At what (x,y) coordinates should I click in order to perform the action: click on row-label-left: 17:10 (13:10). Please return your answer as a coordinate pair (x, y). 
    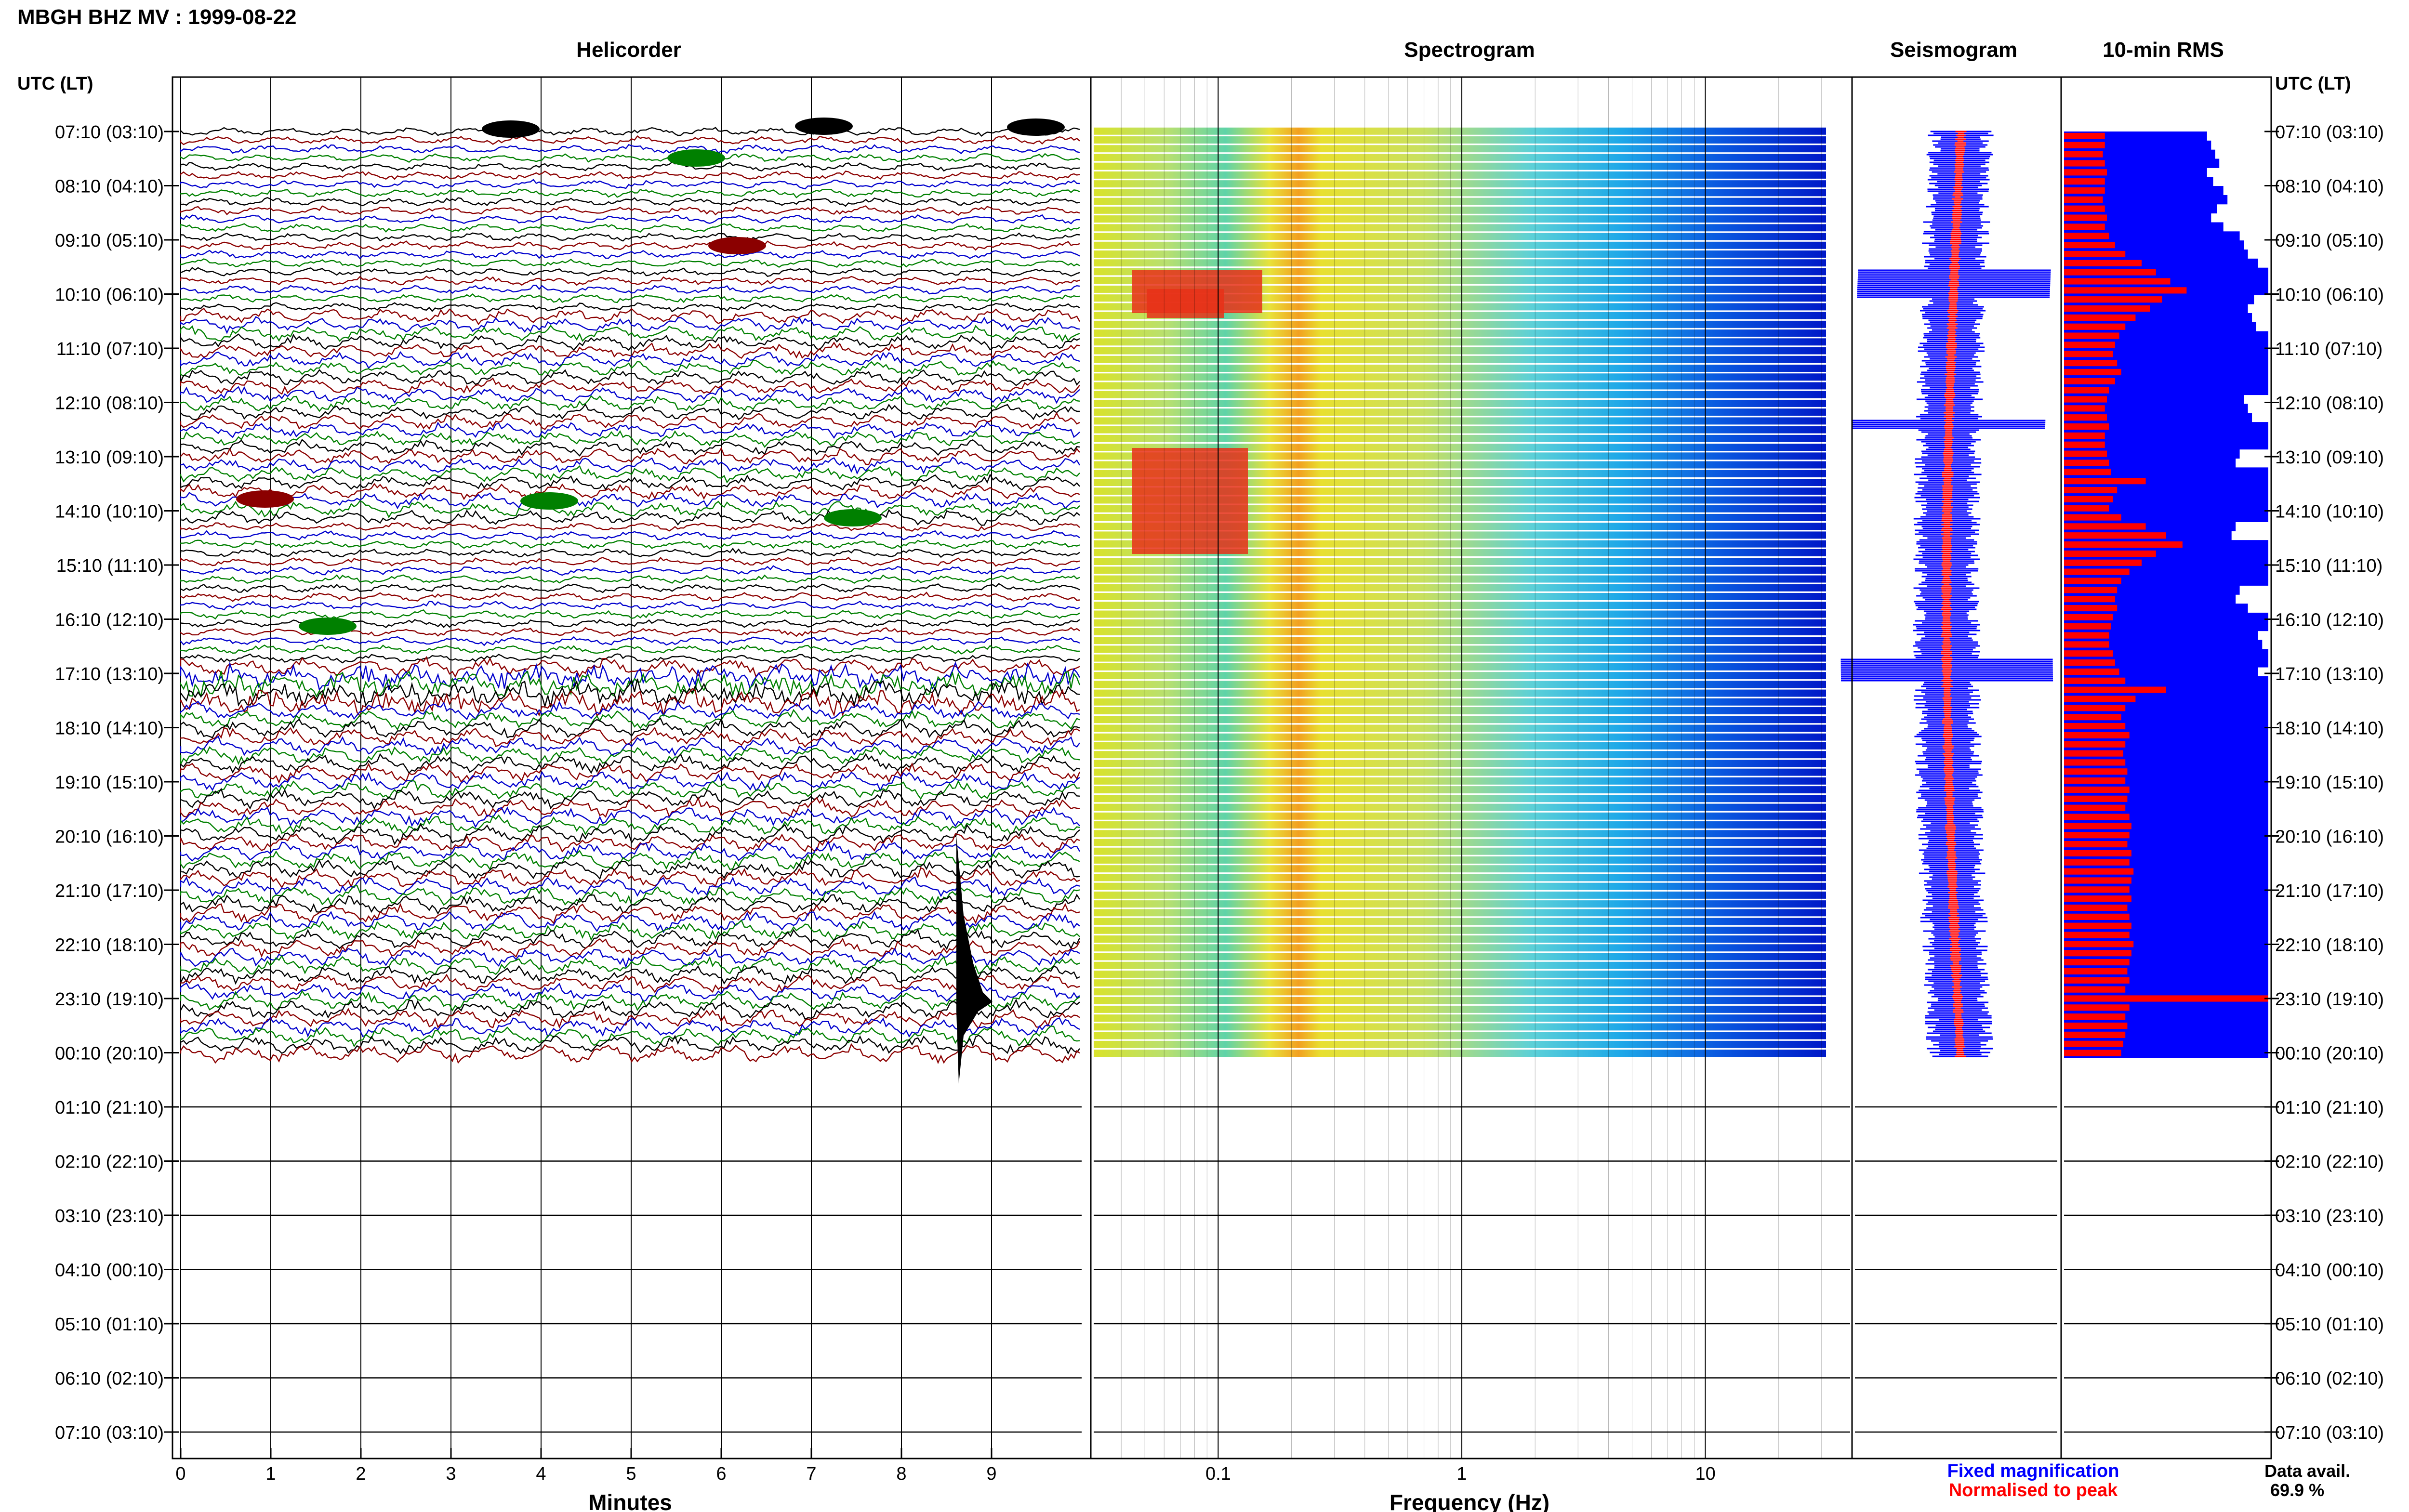
    Looking at the image, I should click on (109, 674).